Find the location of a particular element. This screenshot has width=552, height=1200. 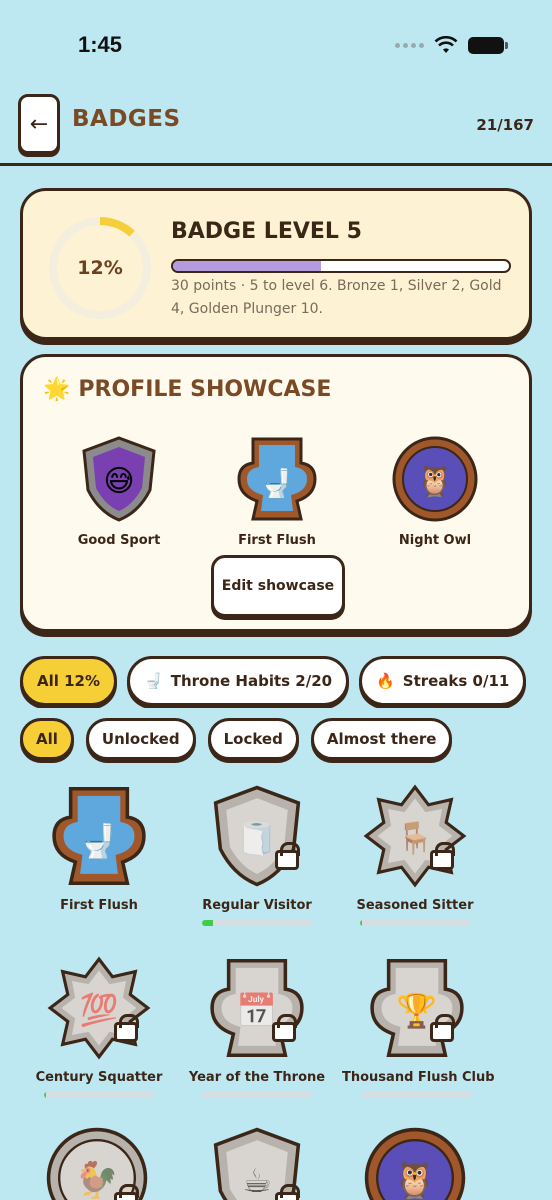

back-button: ← is located at coordinates (39, 124).